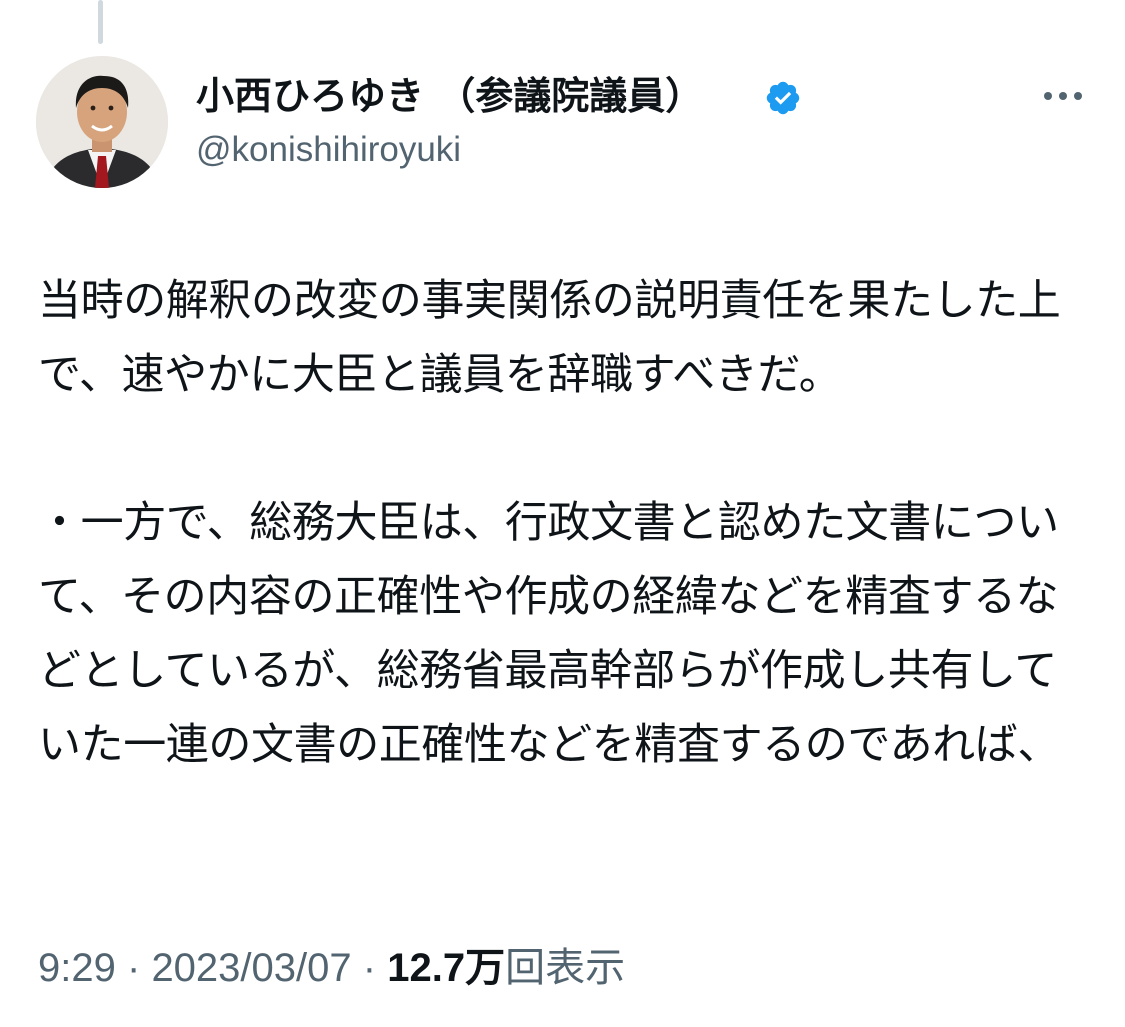 The image size is (1125, 1027). Describe the element at coordinates (446, 968) in the screenshot. I see `views-count: 12.7万` at that location.